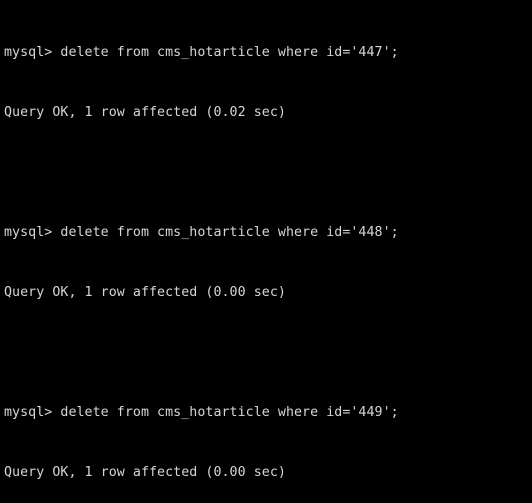 The image size is (532, 503). I want to click on terminal-line: Query OK, 1 row affected (0.02 sec), so click(145, 112).